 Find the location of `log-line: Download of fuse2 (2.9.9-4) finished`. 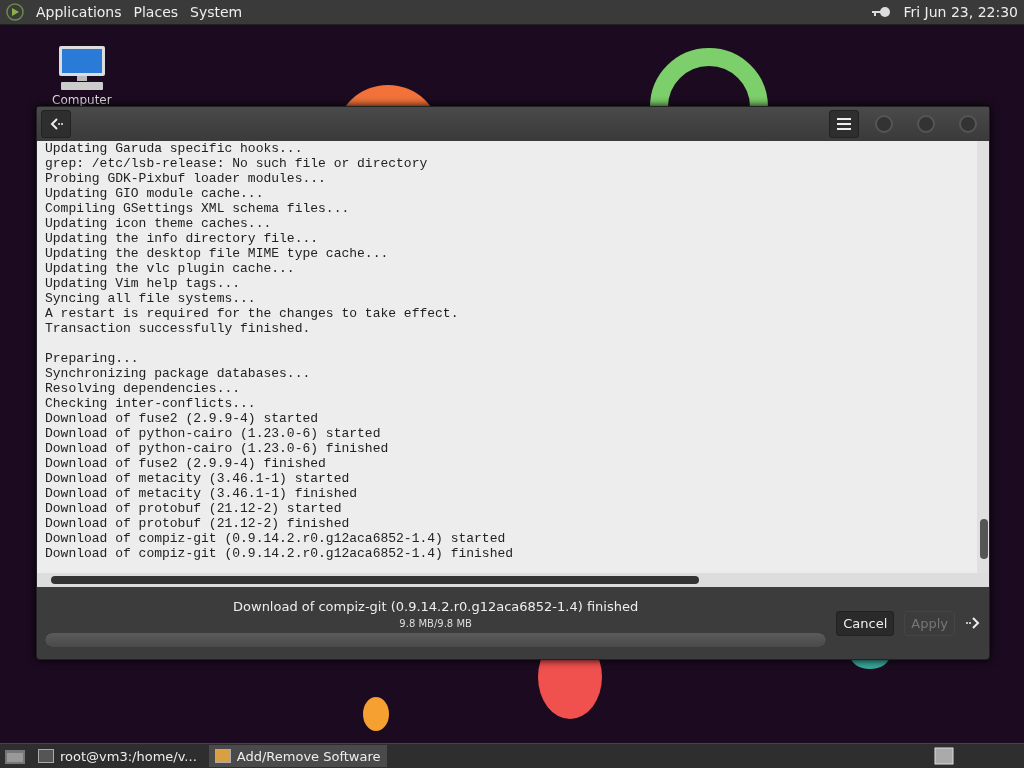

log-line: Download of fuse2 (2.9.9-4) finished is located at coordinates (186, 463).